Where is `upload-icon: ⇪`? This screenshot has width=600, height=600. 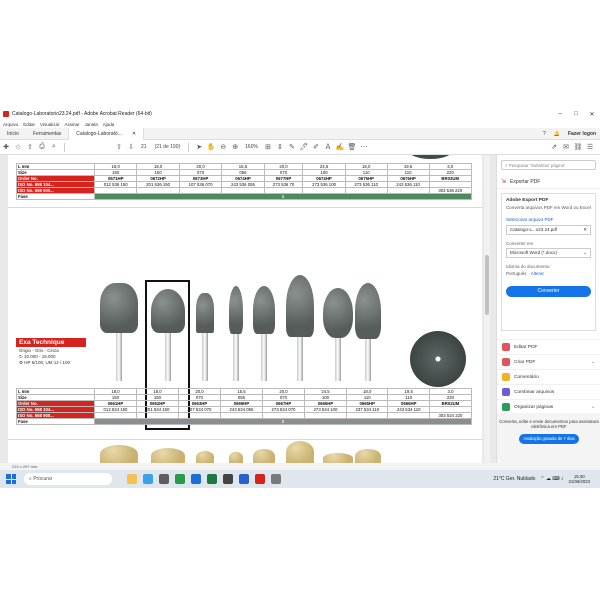
upload-icon: ⇪ is located at coordinates (30, 147).